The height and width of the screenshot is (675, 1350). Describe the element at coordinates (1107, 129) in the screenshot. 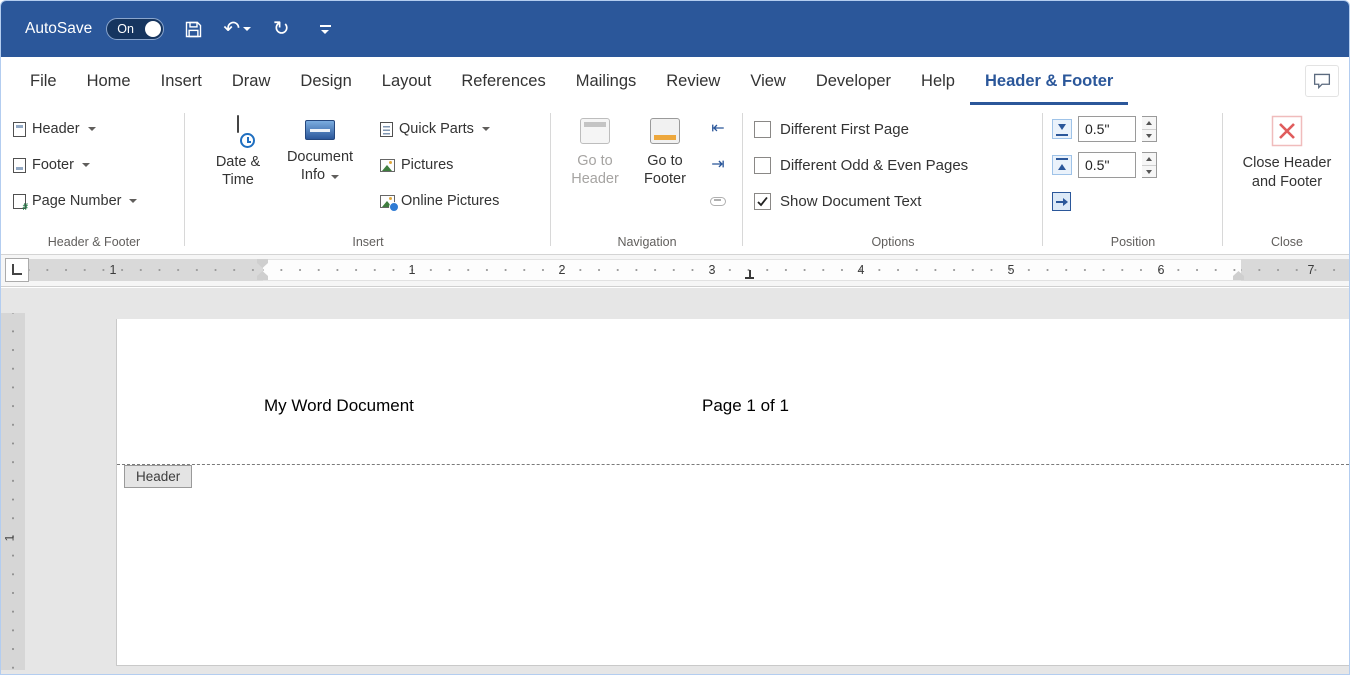

I see `header-from-top-input` at that location.